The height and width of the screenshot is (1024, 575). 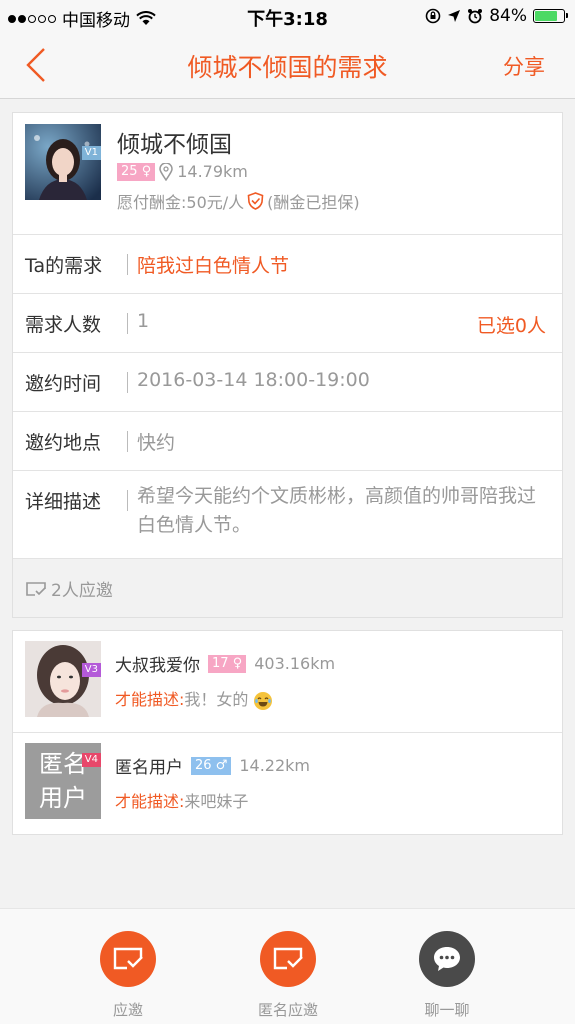 What do you see at coordinates (287, 441) in the screenshot?
I see `detail-row-location: 邀约地点 快约` at bounding box center [287, 441].